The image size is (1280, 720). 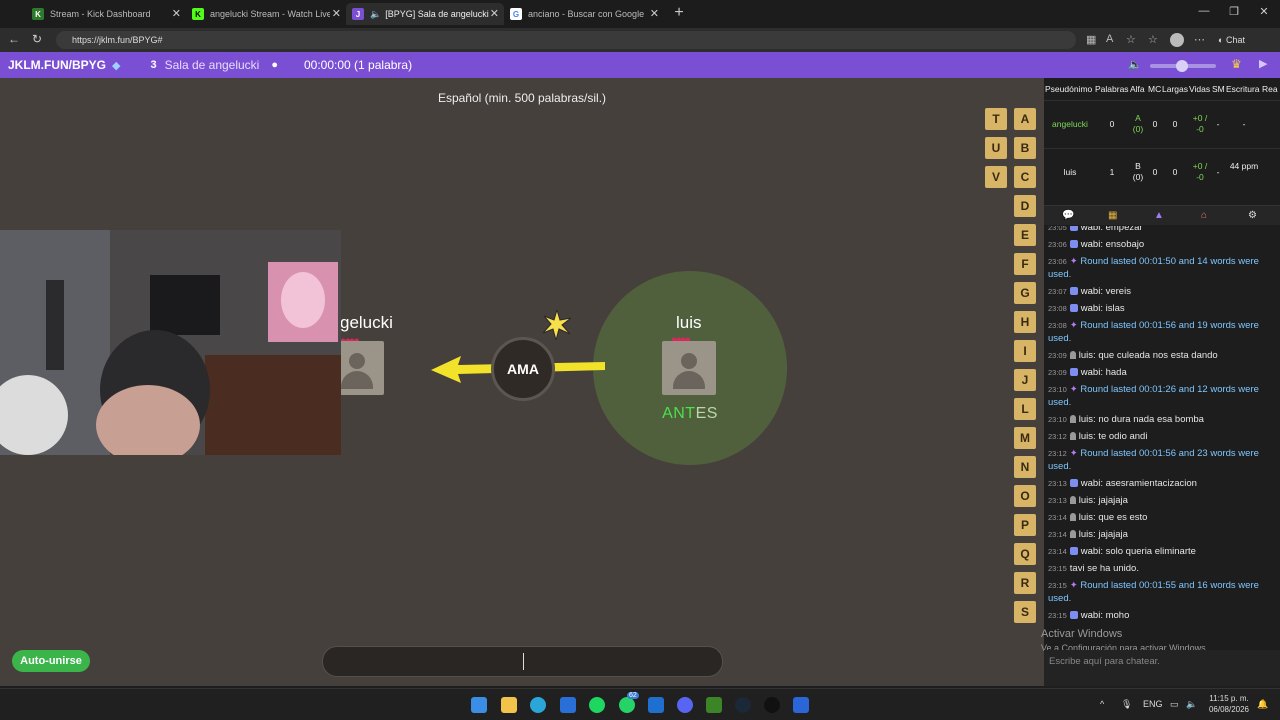 I want to click on tab-kick-dashboard: K Stream - Kick Dashboard ✕, so click(x=106, y=14).